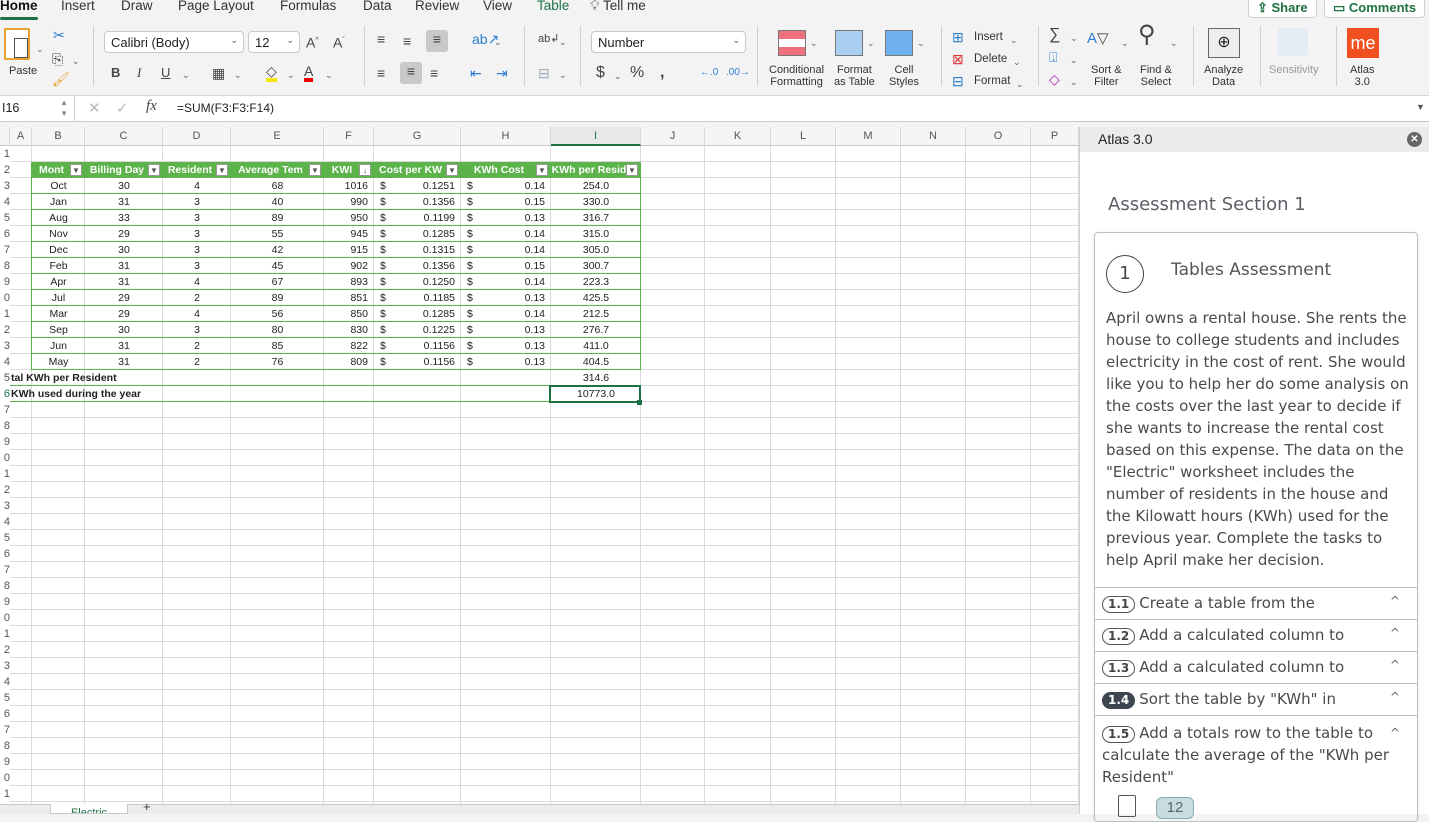  What do you see at coordinates (174, 42) in the screenshot?
I see `font-name-dropdown: Calibri (Body) ⌄` at bounding box center [174, 42].